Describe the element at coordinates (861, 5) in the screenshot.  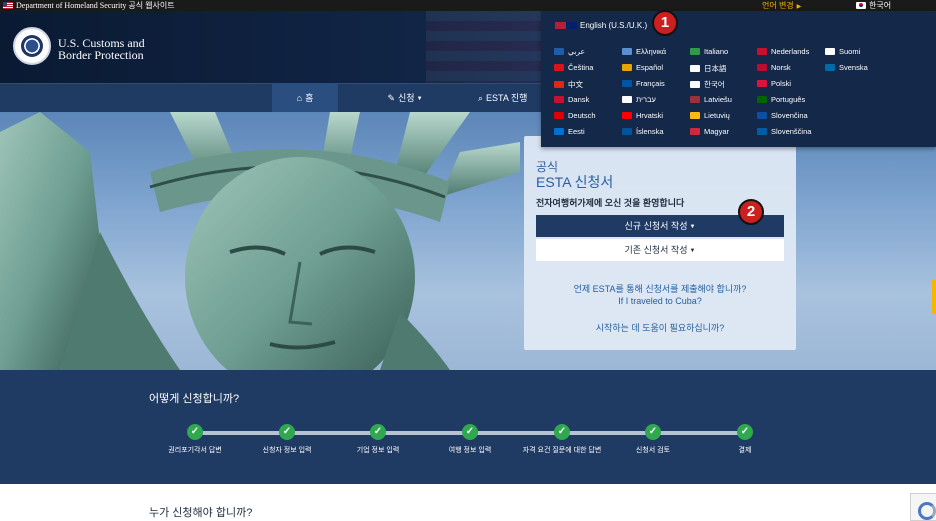
I see `korea-flag-icon` at that location.